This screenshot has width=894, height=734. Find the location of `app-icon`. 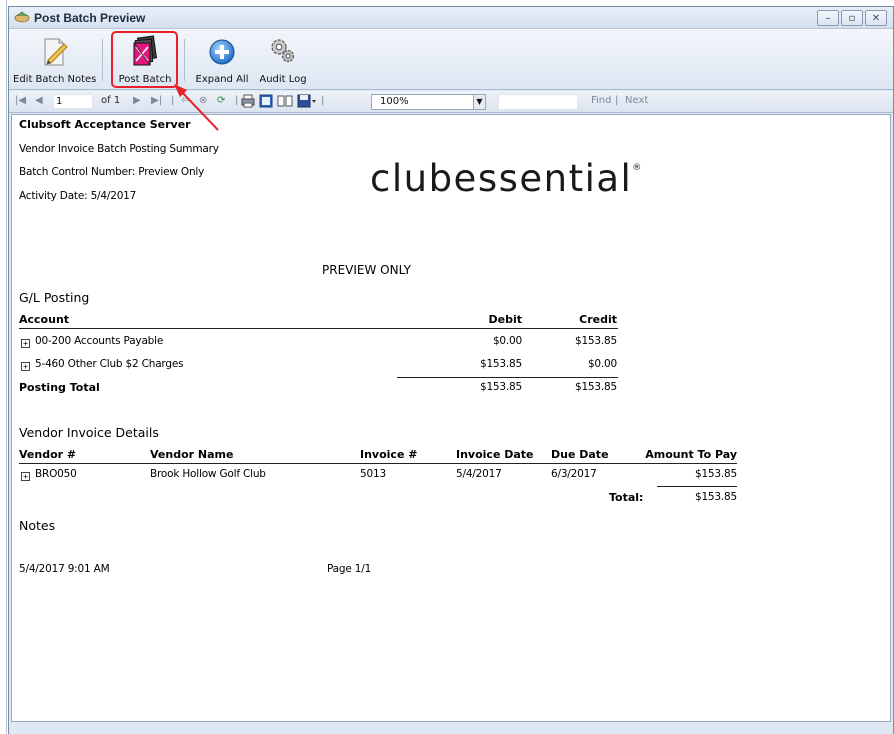

app-icon is located at coordinates (22, 17).